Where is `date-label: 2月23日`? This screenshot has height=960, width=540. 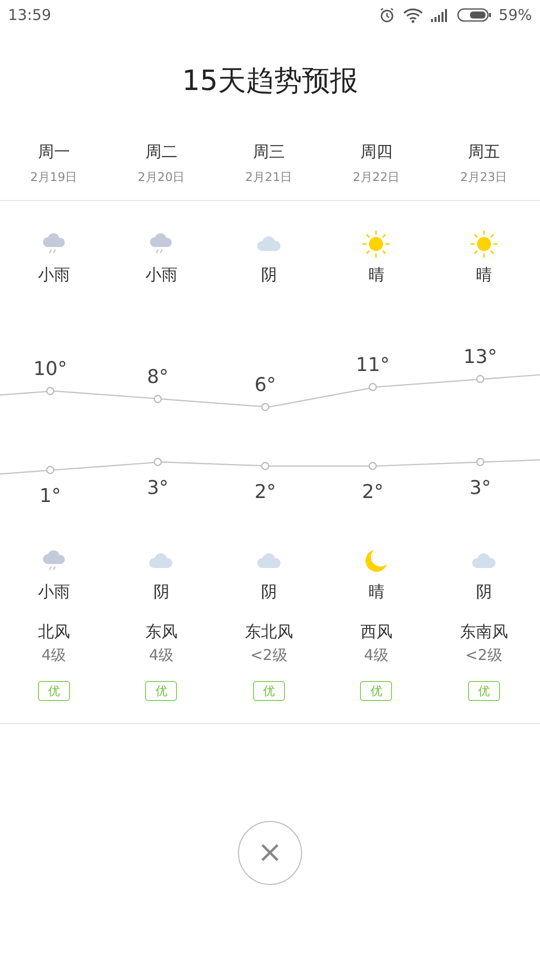
date-label: 2月23日 is located at coordinates (484, 177).